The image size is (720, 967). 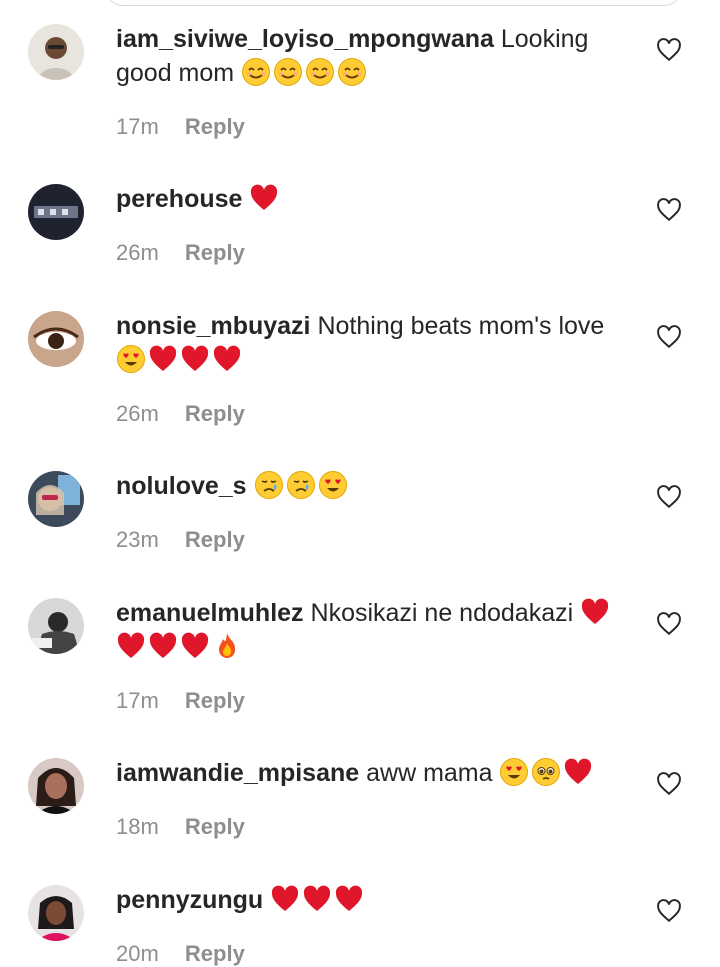 What do you see at coordinates (180, 827) in the screenshot?
I see `comment-meta: 18m Reply` at bounding box center [180, 827].